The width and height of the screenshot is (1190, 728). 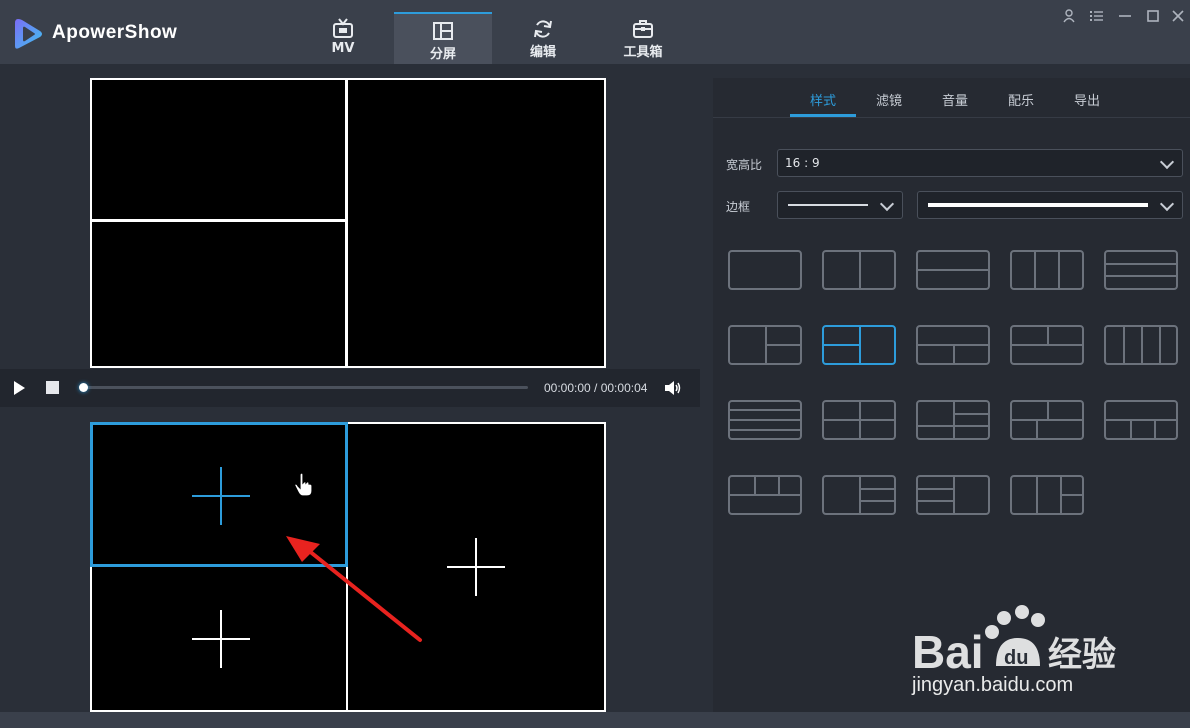 What do you see at coordinates (542, 52) in the screenshot?
I see `tab-edit-label: 编辑` at bounding box center [542, 52].